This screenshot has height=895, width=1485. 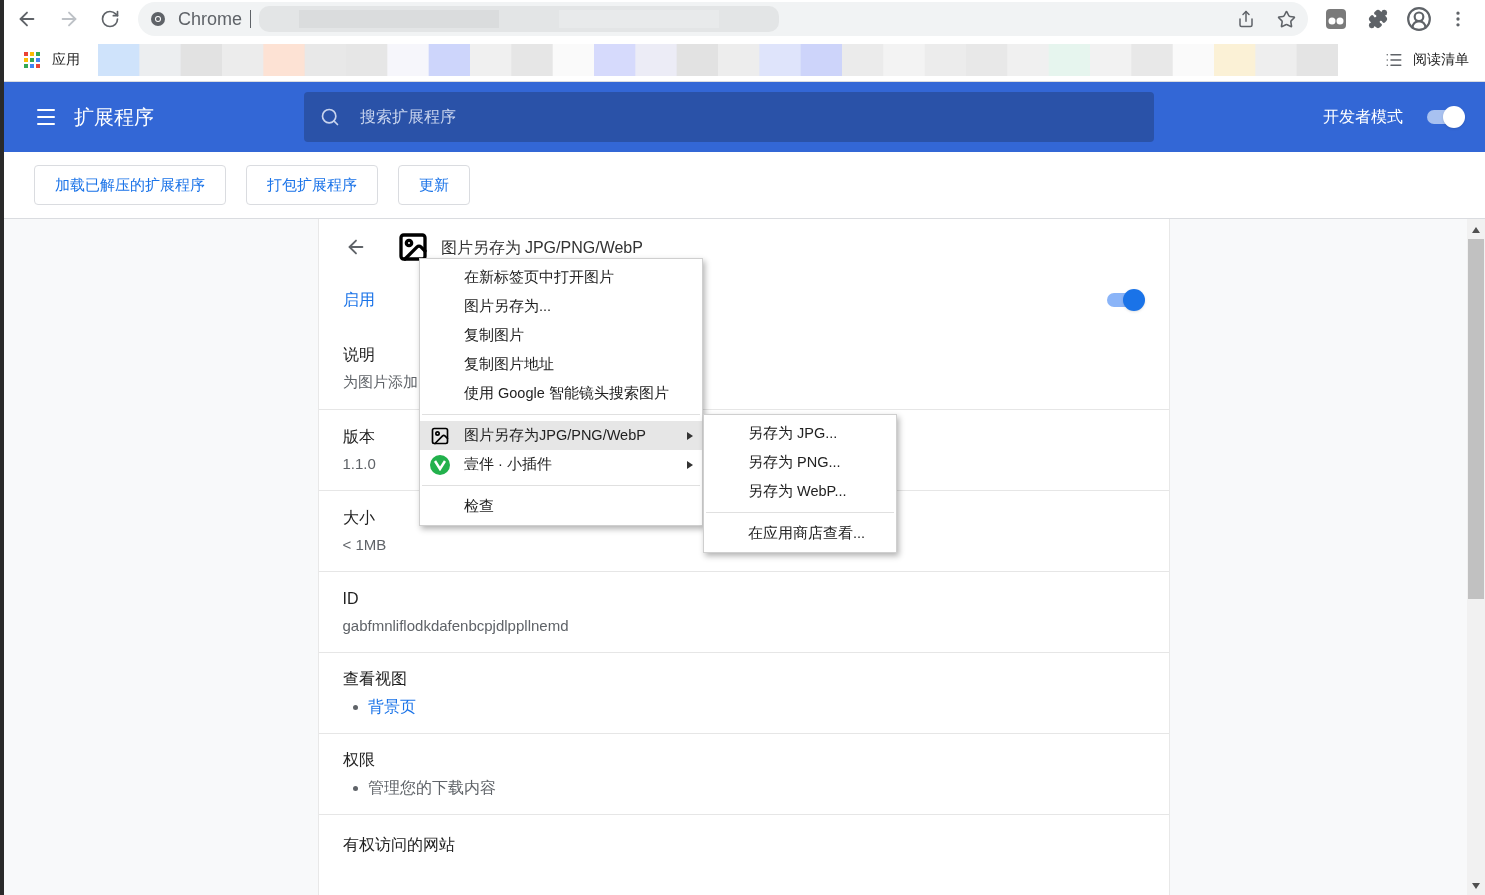 I want to click on developer-mode-toggle, so click(x=1445, y=117).